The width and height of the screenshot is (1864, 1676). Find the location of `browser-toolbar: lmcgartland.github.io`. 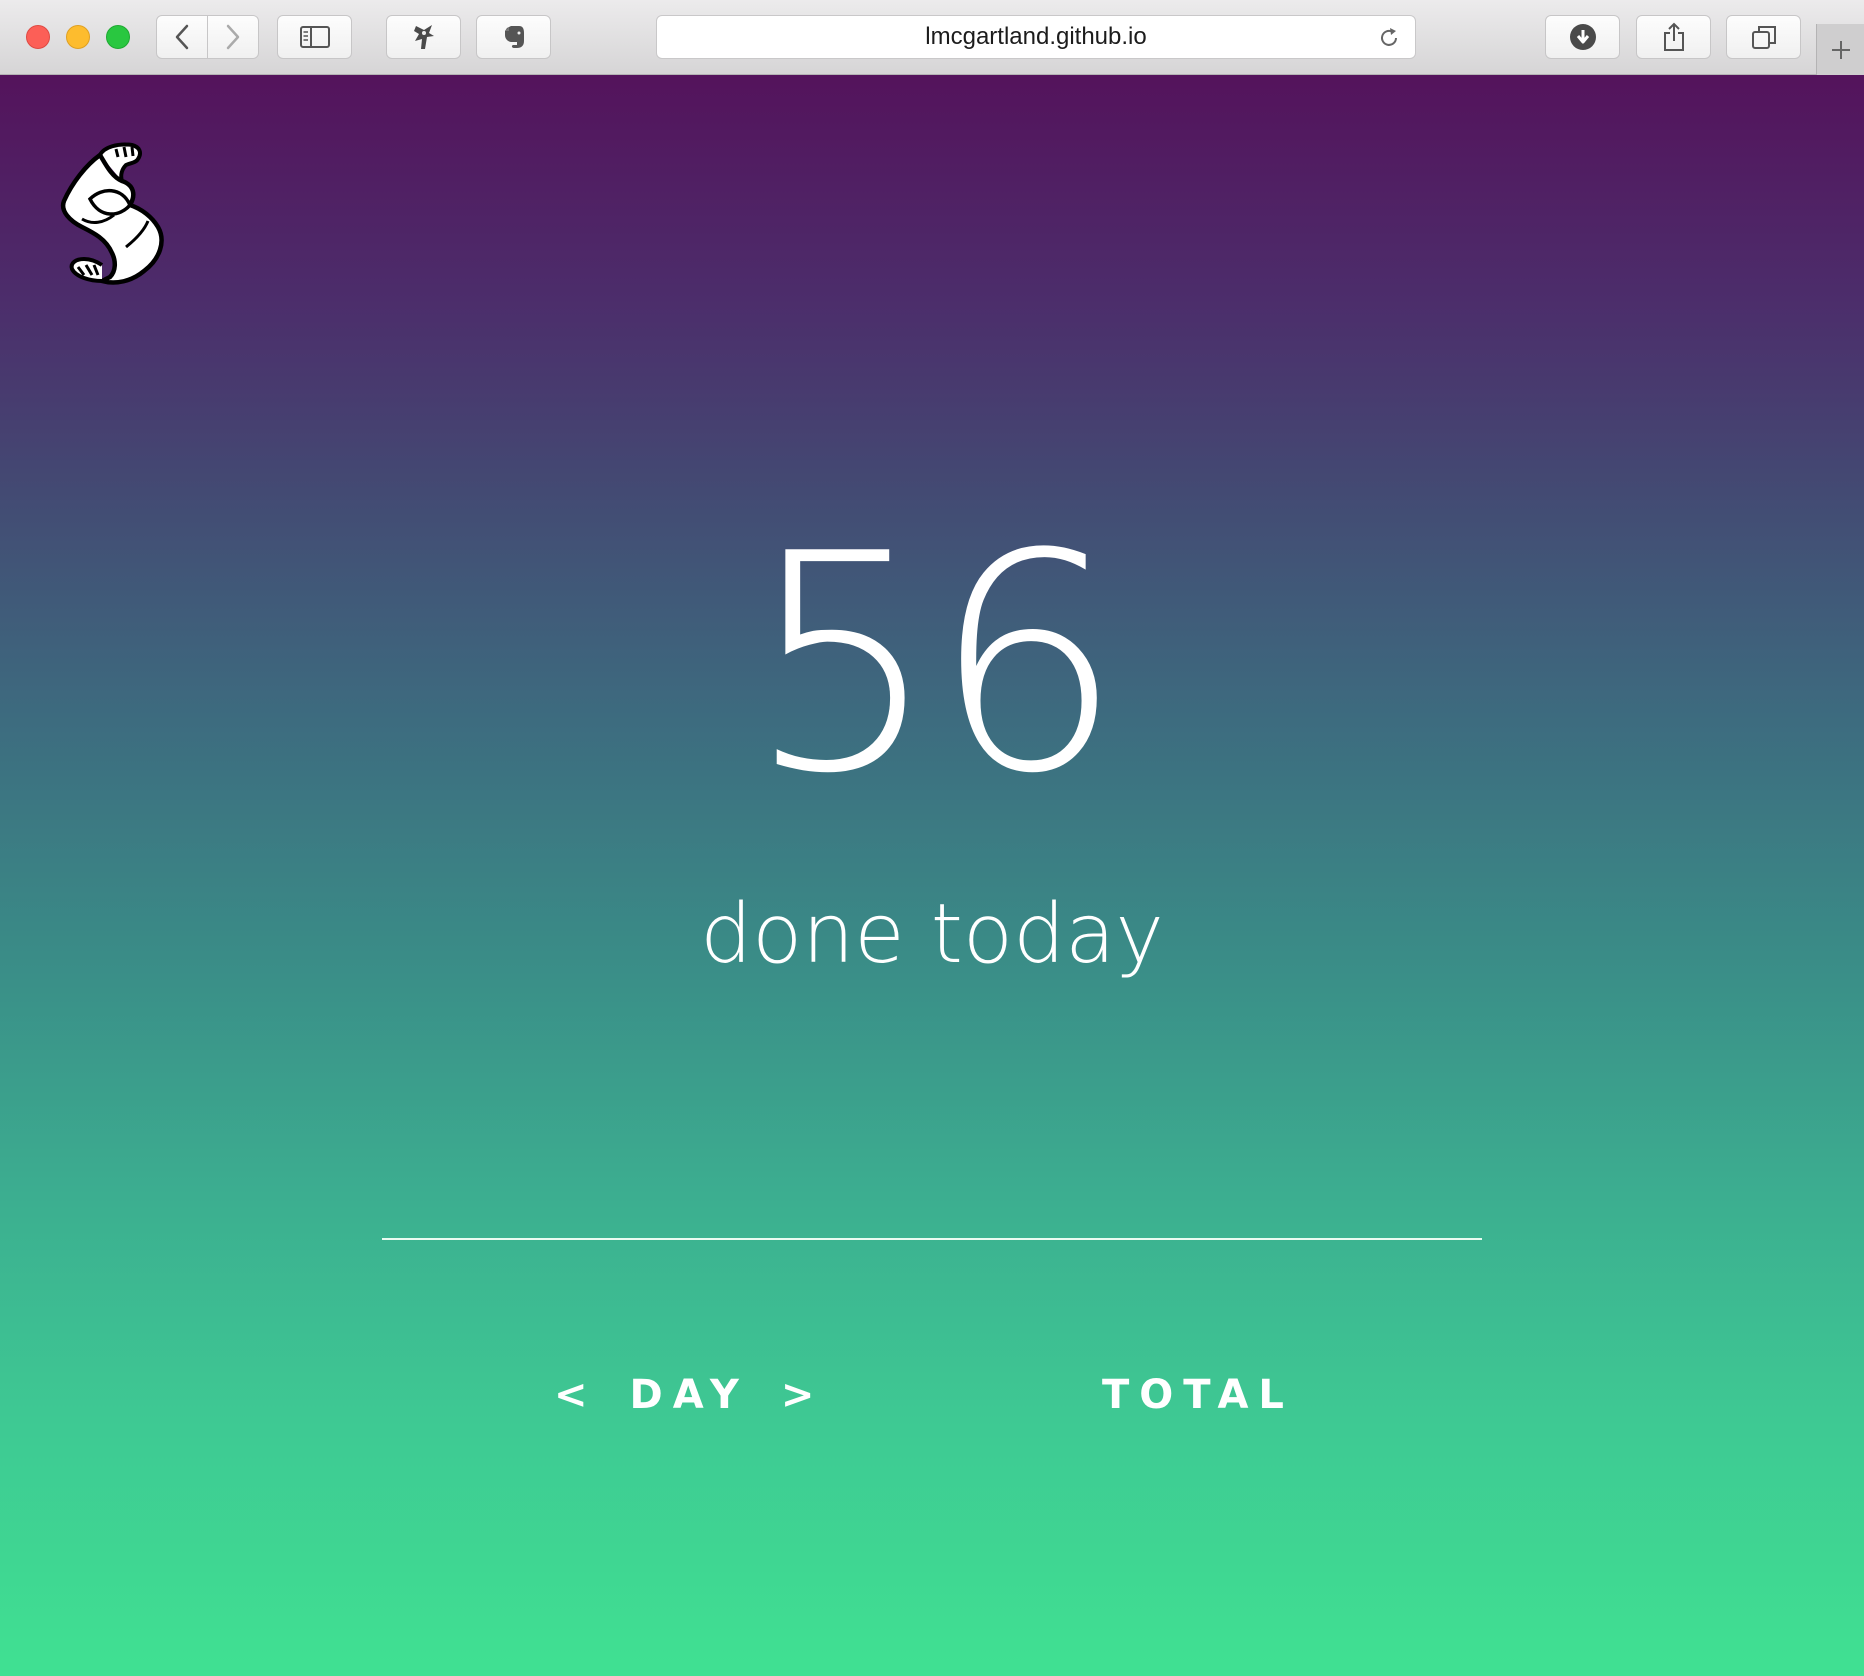

browser-toolbar: lmcgartland.github.io is located at coordinates (932, 37).